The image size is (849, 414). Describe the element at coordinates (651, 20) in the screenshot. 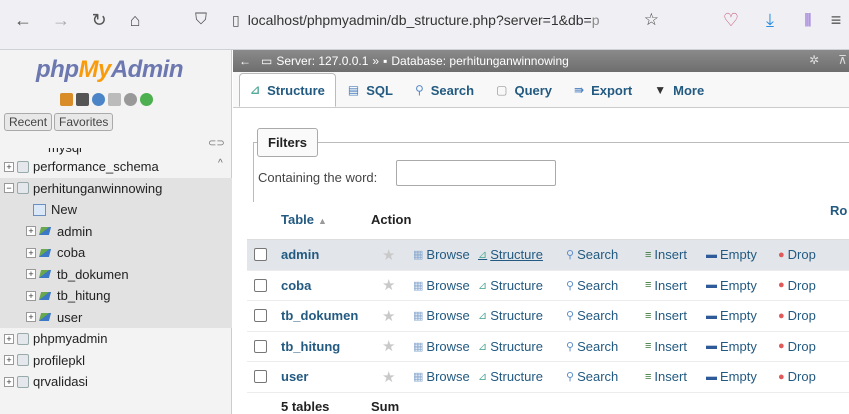

I see `bookmark-star-icon: ☆` at that location.